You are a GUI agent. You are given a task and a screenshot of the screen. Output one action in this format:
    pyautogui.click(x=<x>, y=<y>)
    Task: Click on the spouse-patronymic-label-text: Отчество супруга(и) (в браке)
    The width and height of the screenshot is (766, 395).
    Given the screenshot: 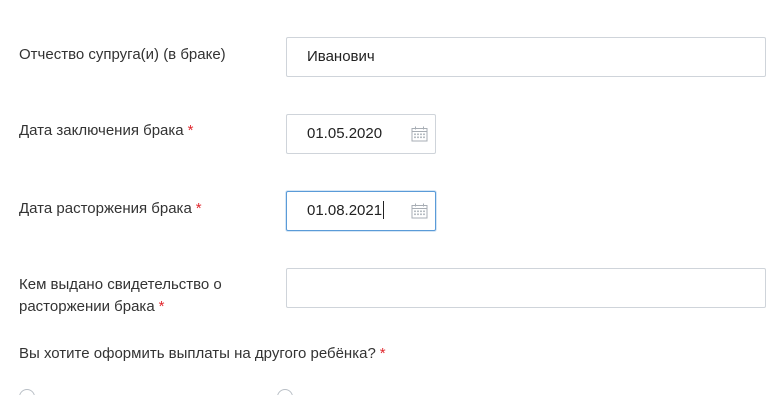 What is the action you would take?
    pyautogui.click(x=122, y=54)
    